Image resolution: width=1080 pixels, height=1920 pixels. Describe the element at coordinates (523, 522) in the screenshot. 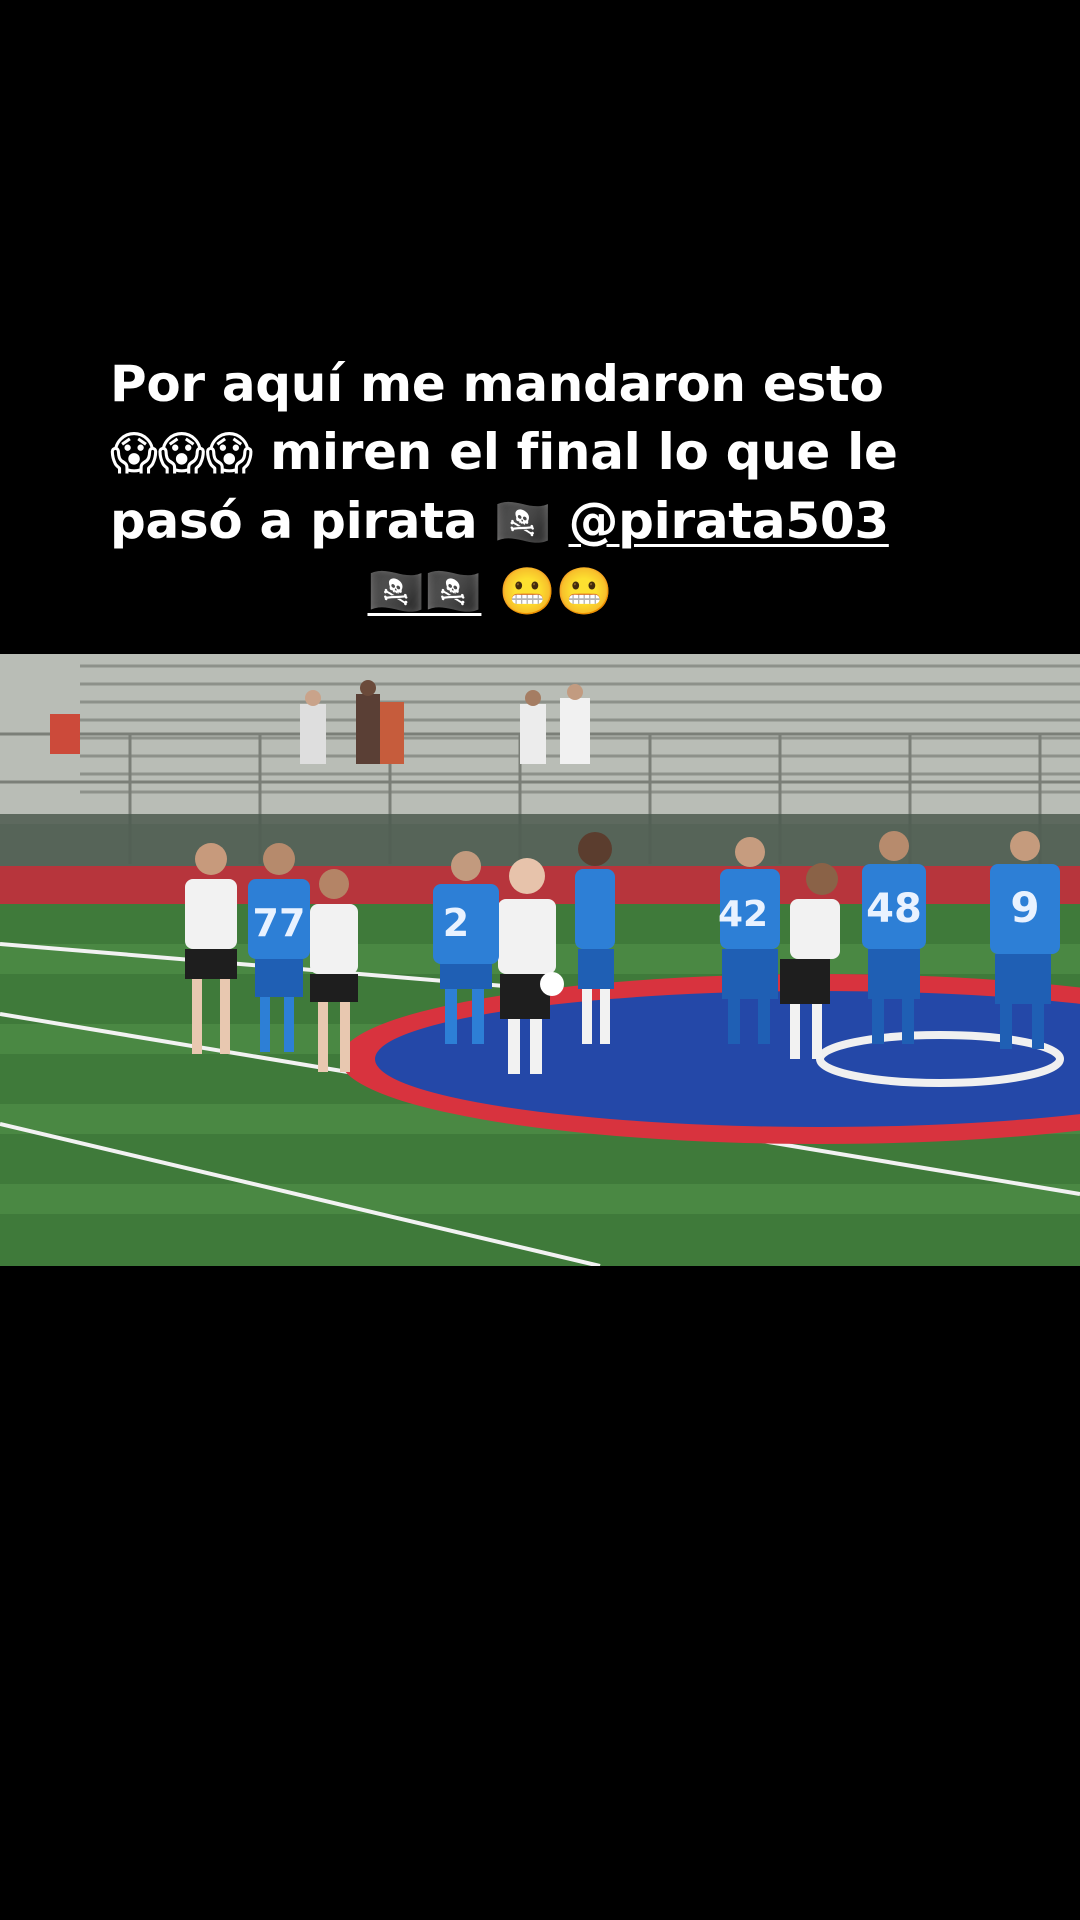

I see `pirate-flag-icon: 🏴‍☠️` at that location.